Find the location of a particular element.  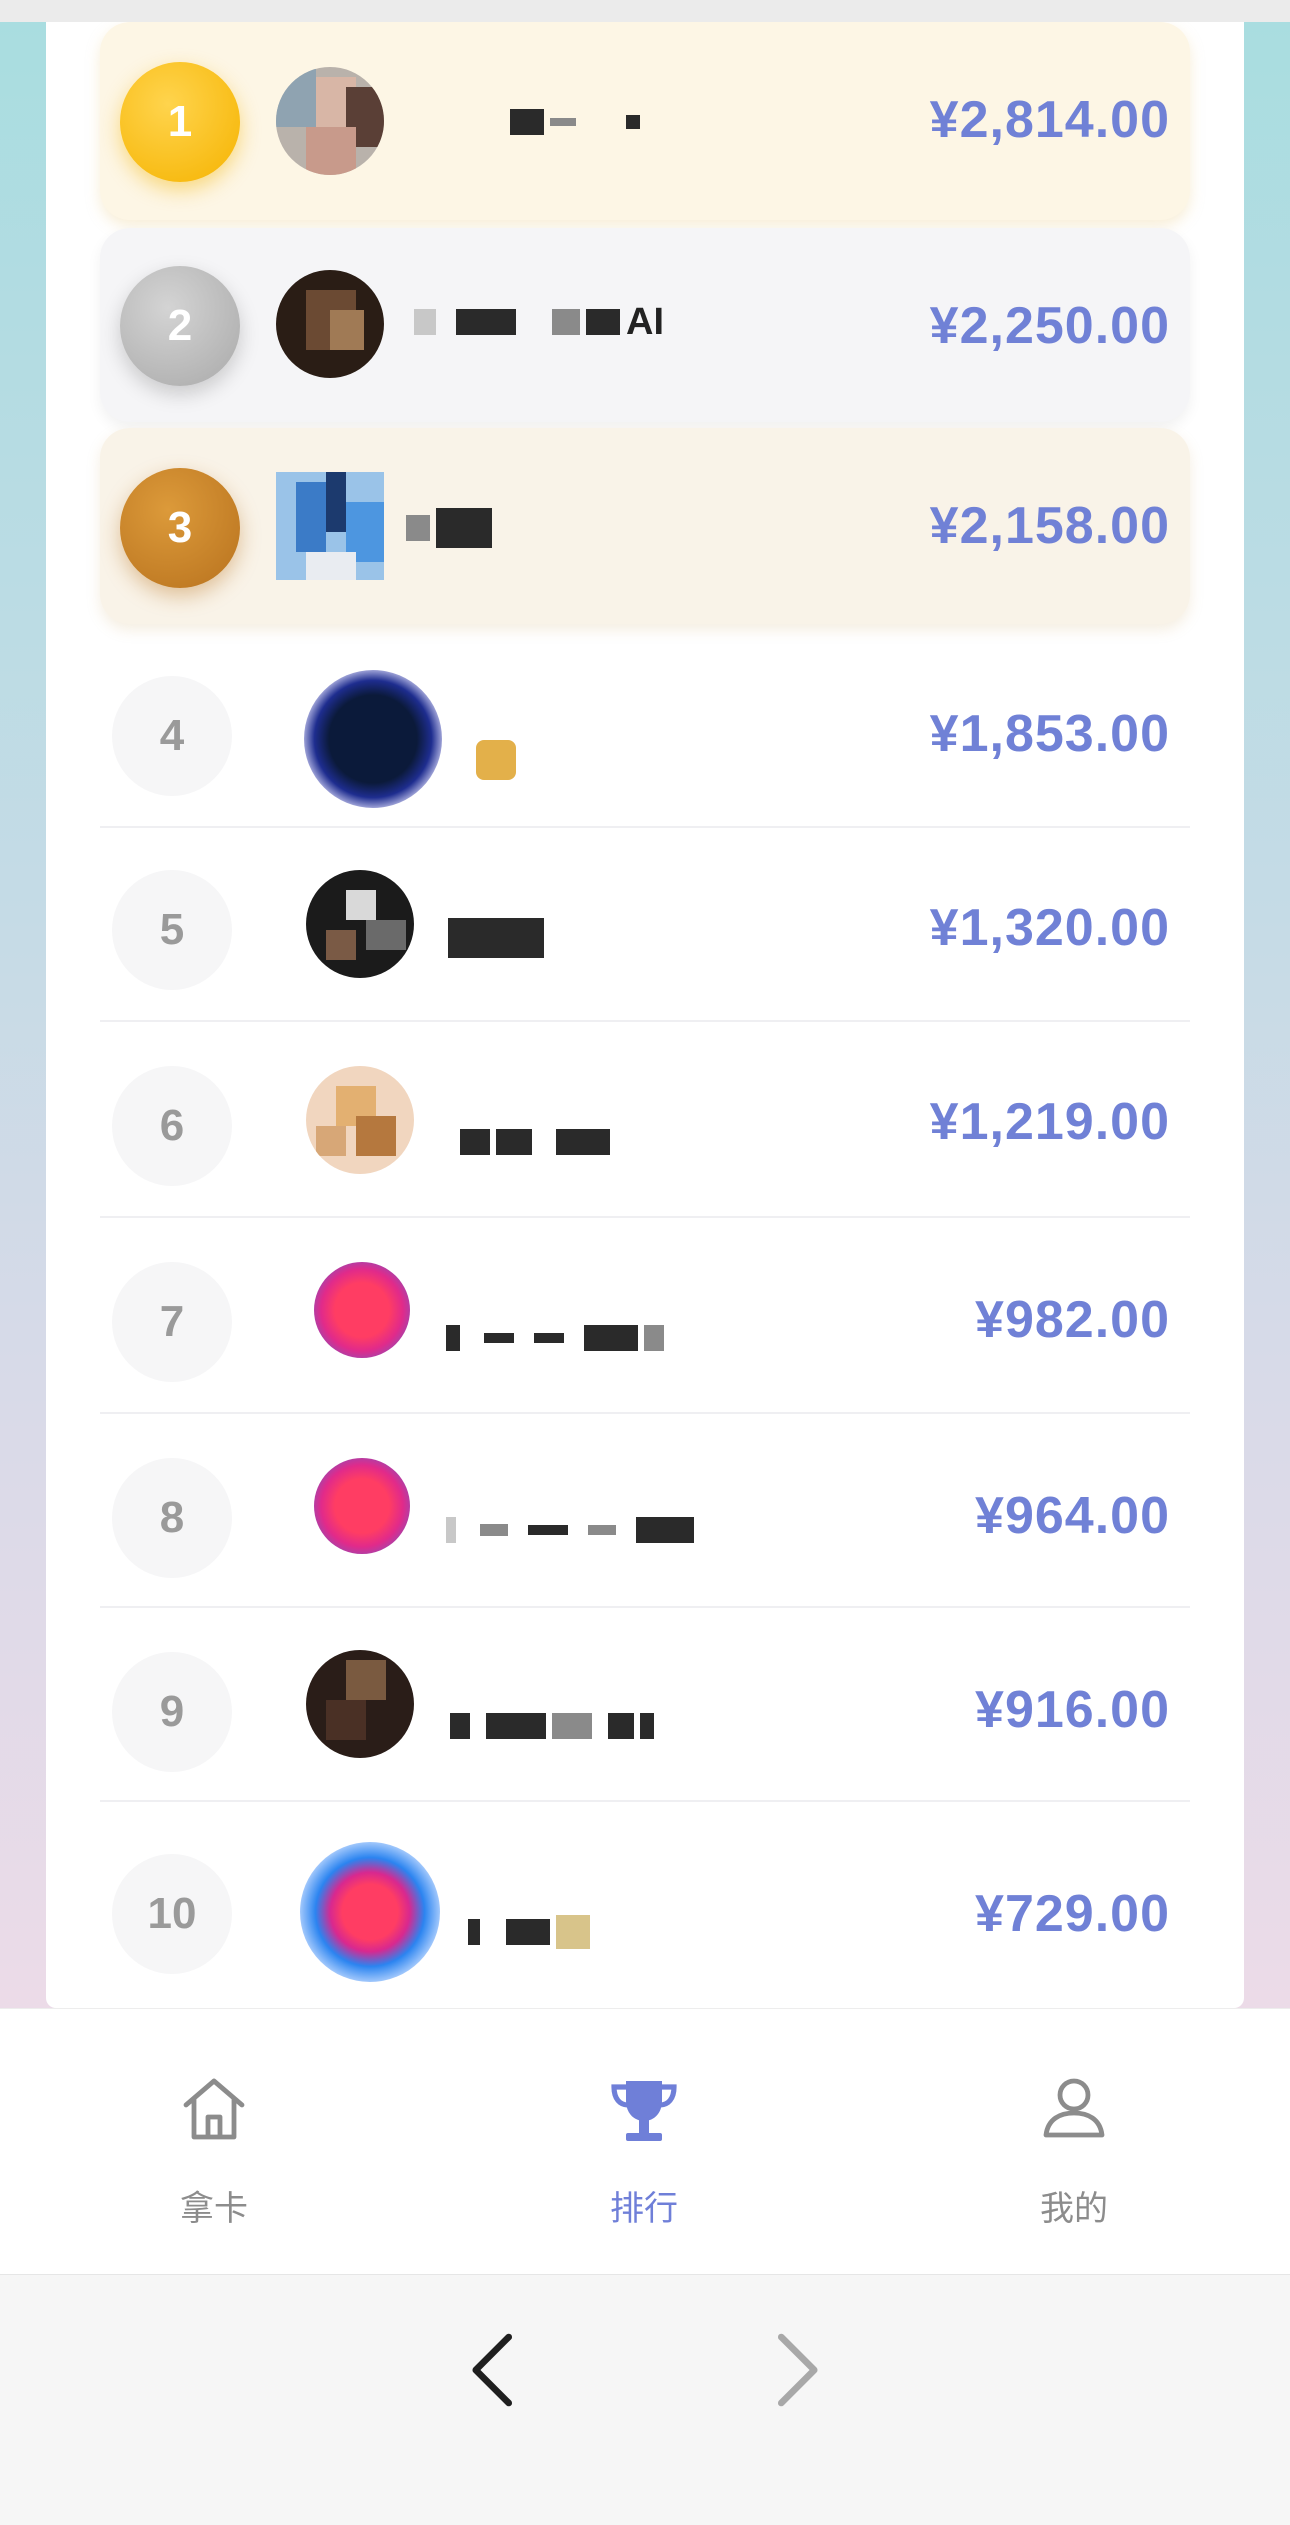

rank-badge: 2 is located at coordinates (180, 326).